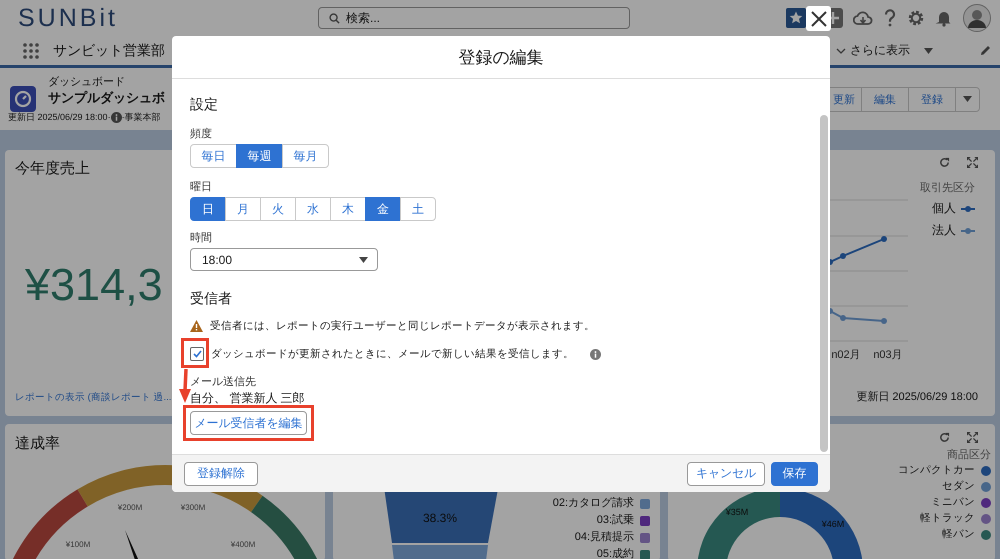 This screenshot has height=559, width=1000. I want to click on settings-icon, so click(916, 18).